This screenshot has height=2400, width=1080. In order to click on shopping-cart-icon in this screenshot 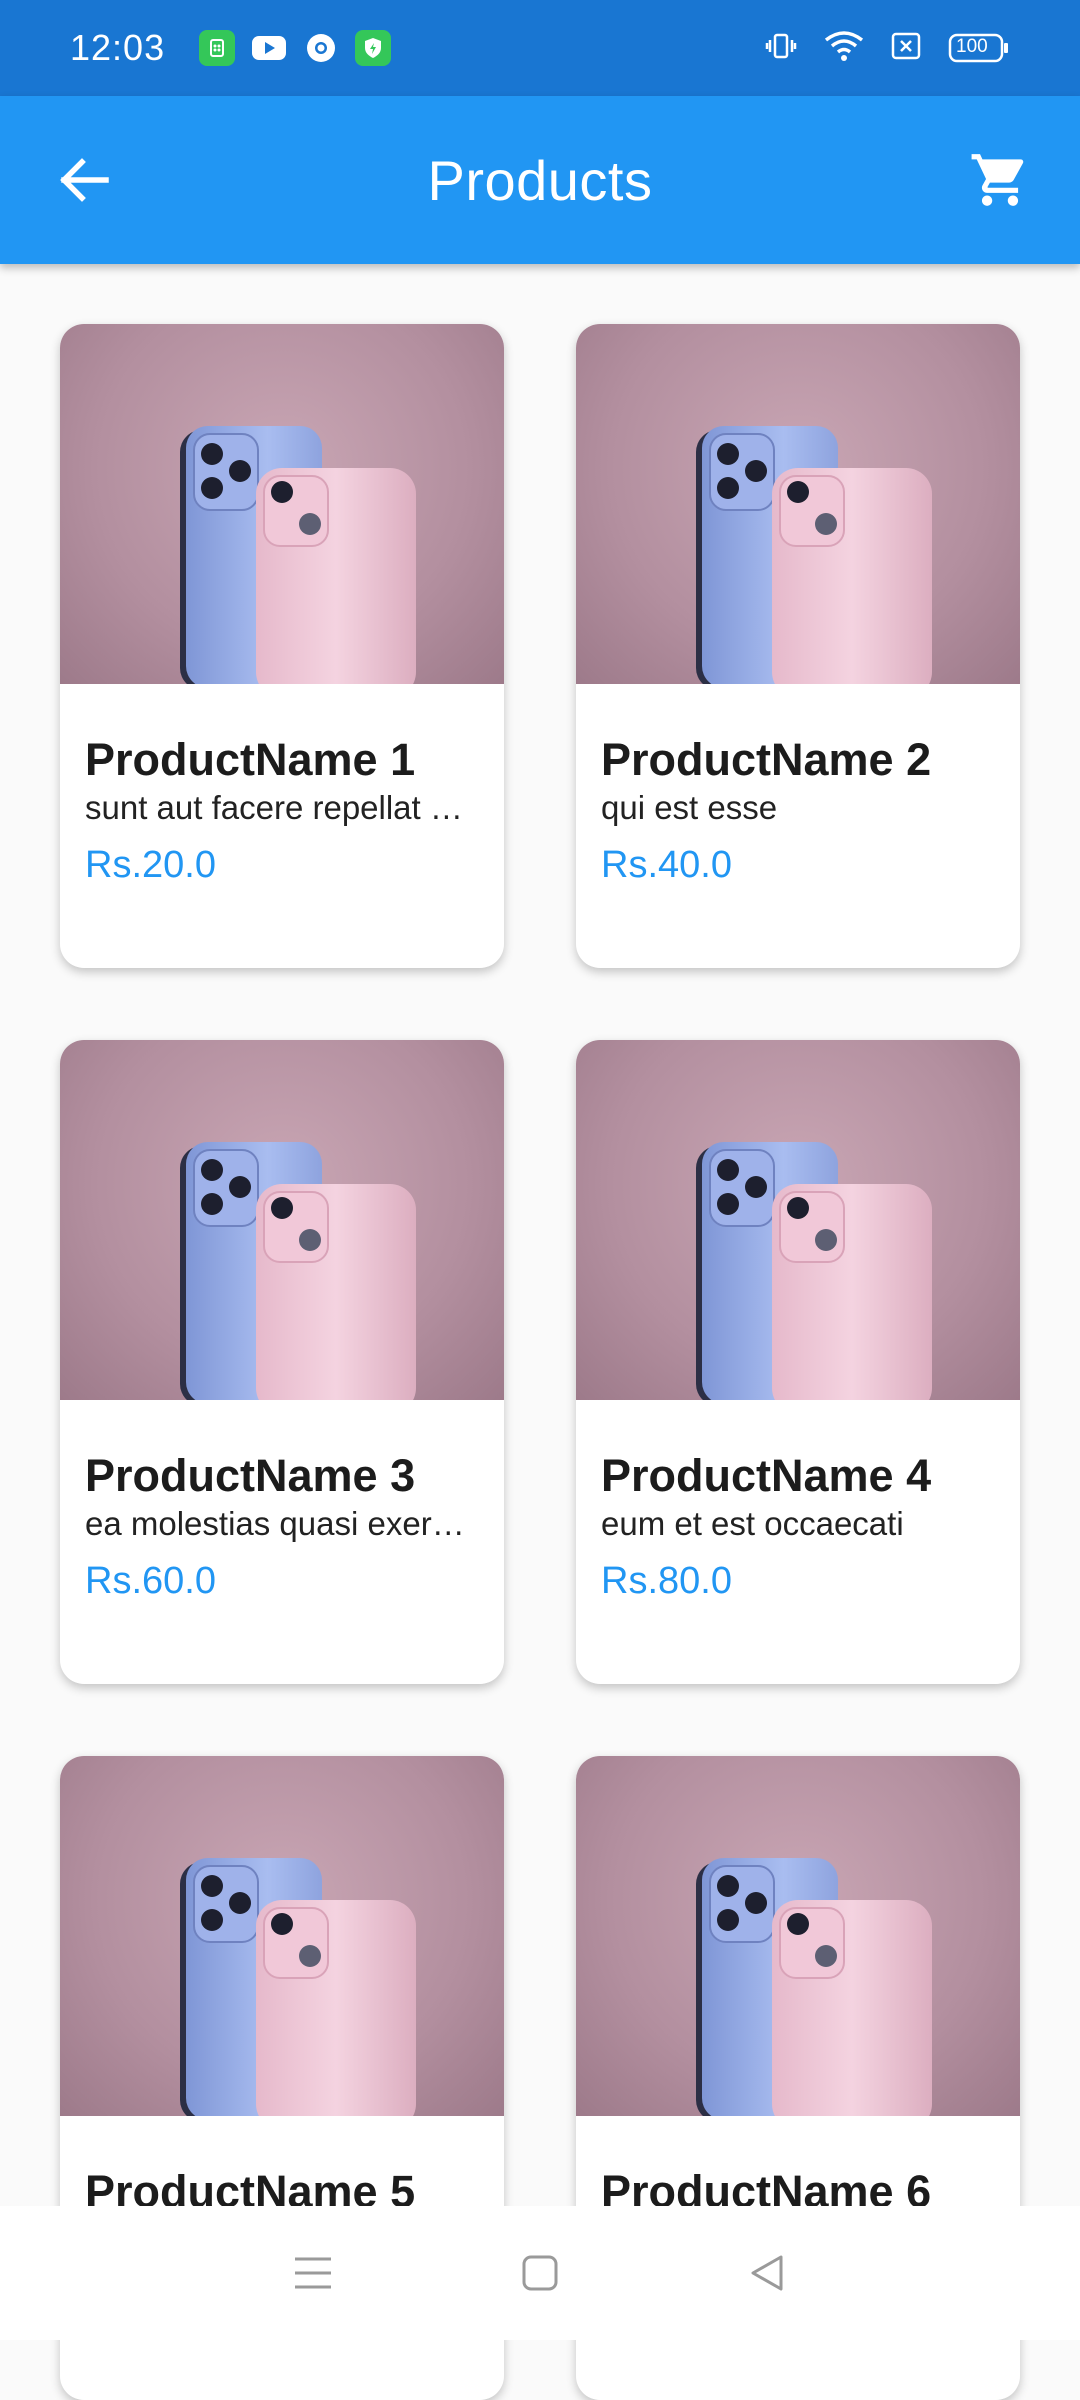, I will do `click(997, 180)`.